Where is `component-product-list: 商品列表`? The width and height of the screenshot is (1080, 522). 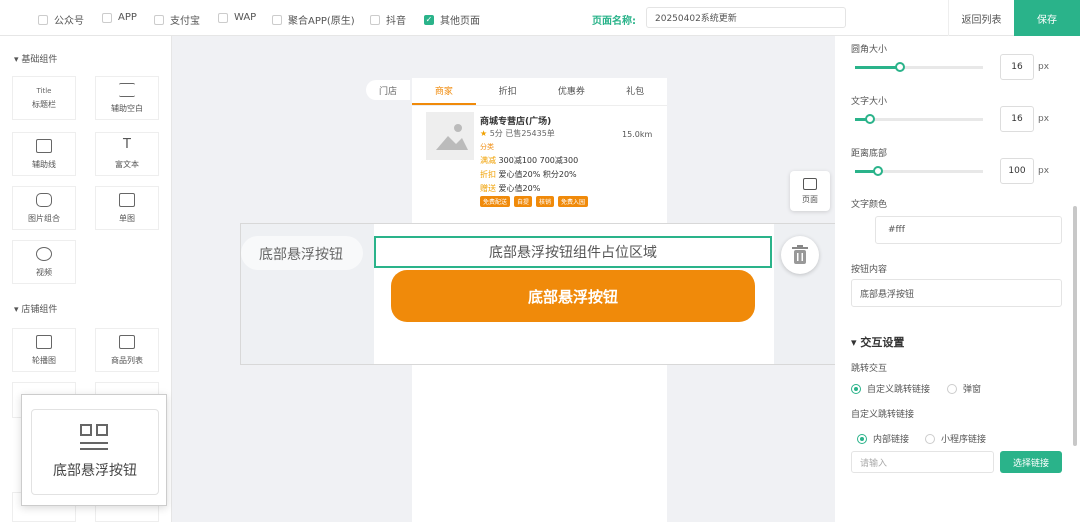 component-product-list: 商品列表 is located at coordinates (127, 350).